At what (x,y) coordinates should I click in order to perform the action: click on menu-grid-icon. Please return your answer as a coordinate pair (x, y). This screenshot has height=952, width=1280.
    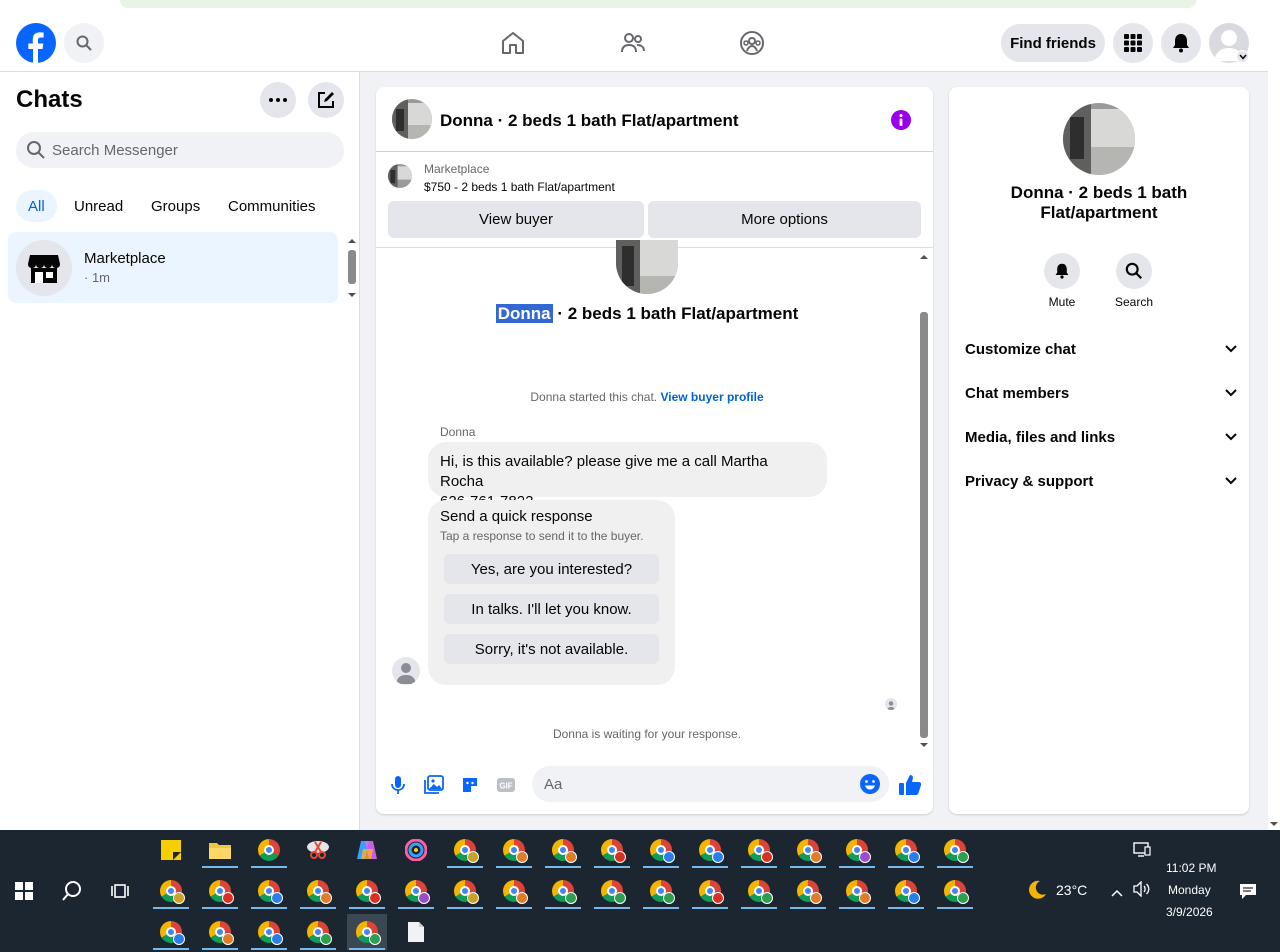
    Looking at the image, I should click on (1133, 43).